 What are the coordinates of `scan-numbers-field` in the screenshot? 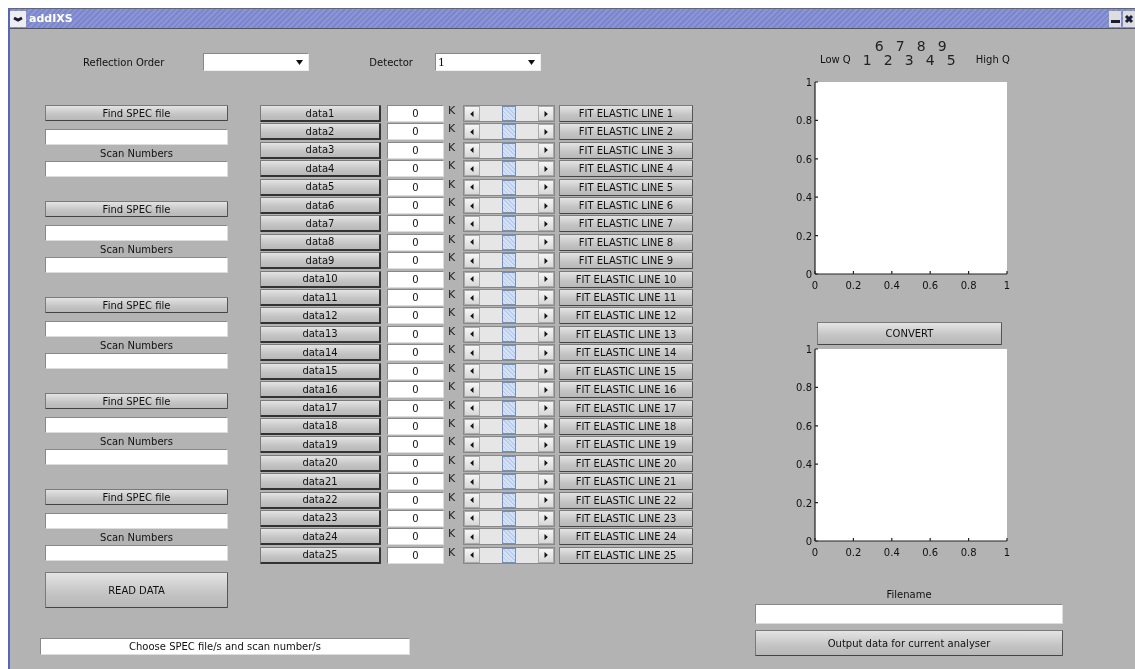 It's located at (136, 457).